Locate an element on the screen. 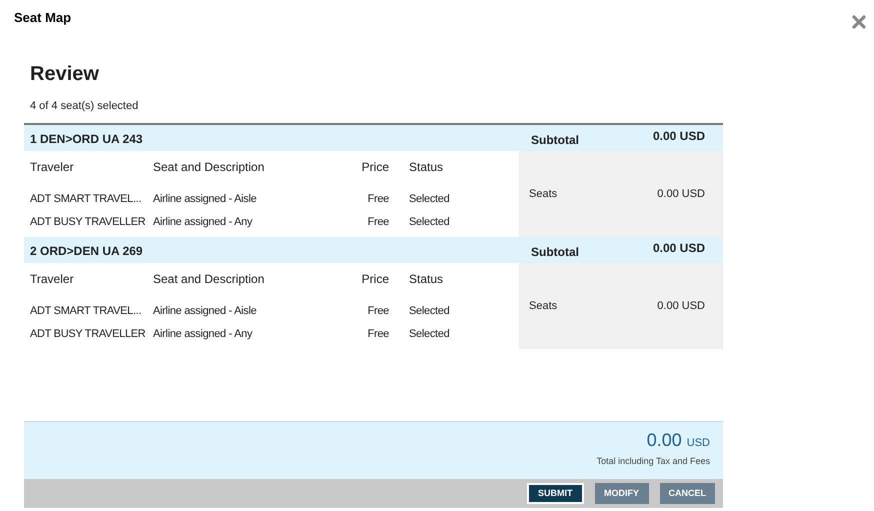  total-amount: 0.00 is located at coordinates (664, 440).